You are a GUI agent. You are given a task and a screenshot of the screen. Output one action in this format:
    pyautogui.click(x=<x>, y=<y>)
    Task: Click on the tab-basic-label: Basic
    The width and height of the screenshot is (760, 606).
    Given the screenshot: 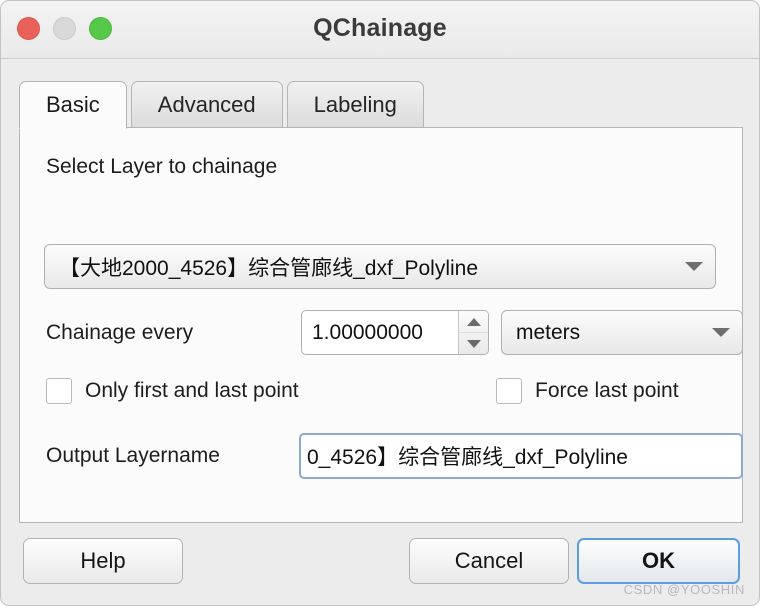 What is the action you would take?
    pyautogui.click(x=73, y=104)
    